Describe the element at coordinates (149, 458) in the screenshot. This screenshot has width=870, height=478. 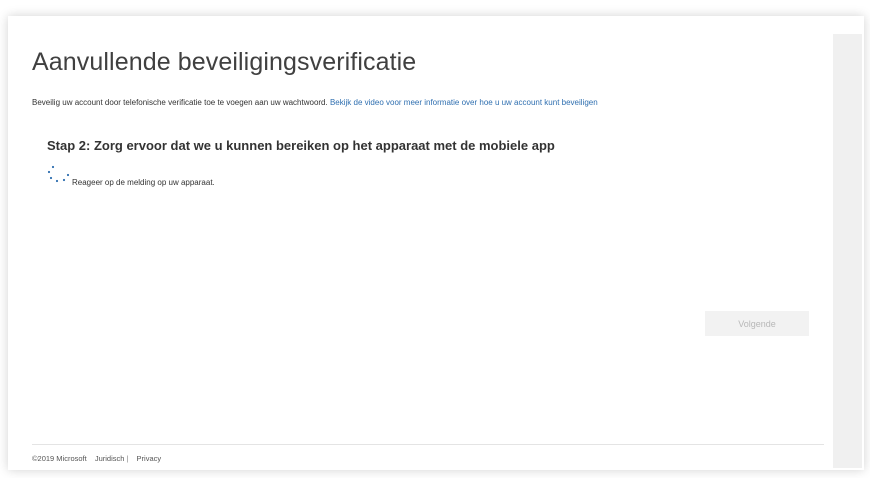
I see `privacy-link: Privacy` at that location.